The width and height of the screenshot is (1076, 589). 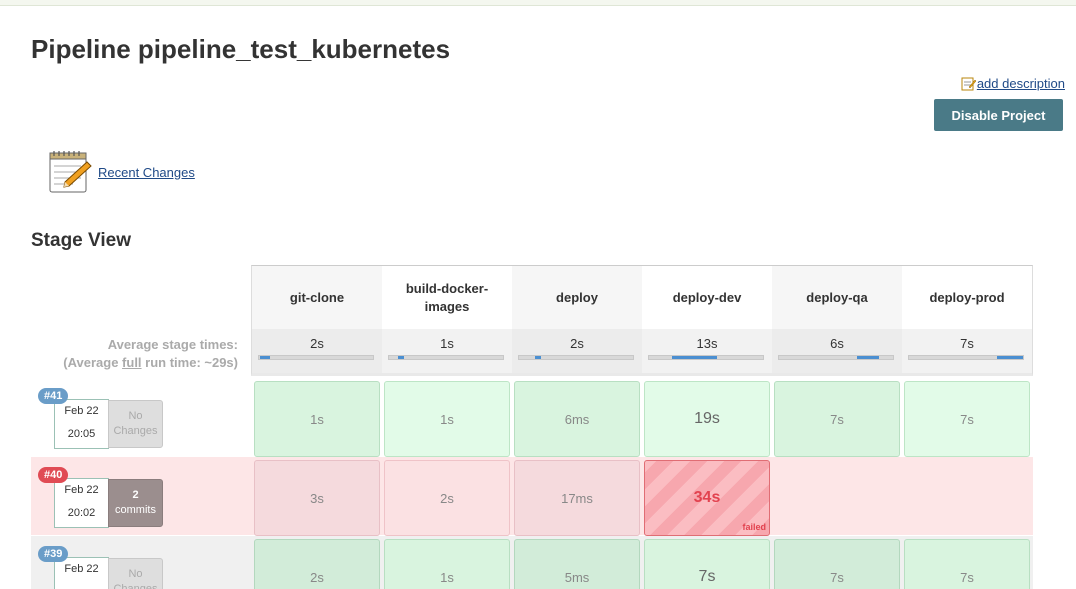 I want to click on build-number-badge: #40, so click(x=53, y=475).